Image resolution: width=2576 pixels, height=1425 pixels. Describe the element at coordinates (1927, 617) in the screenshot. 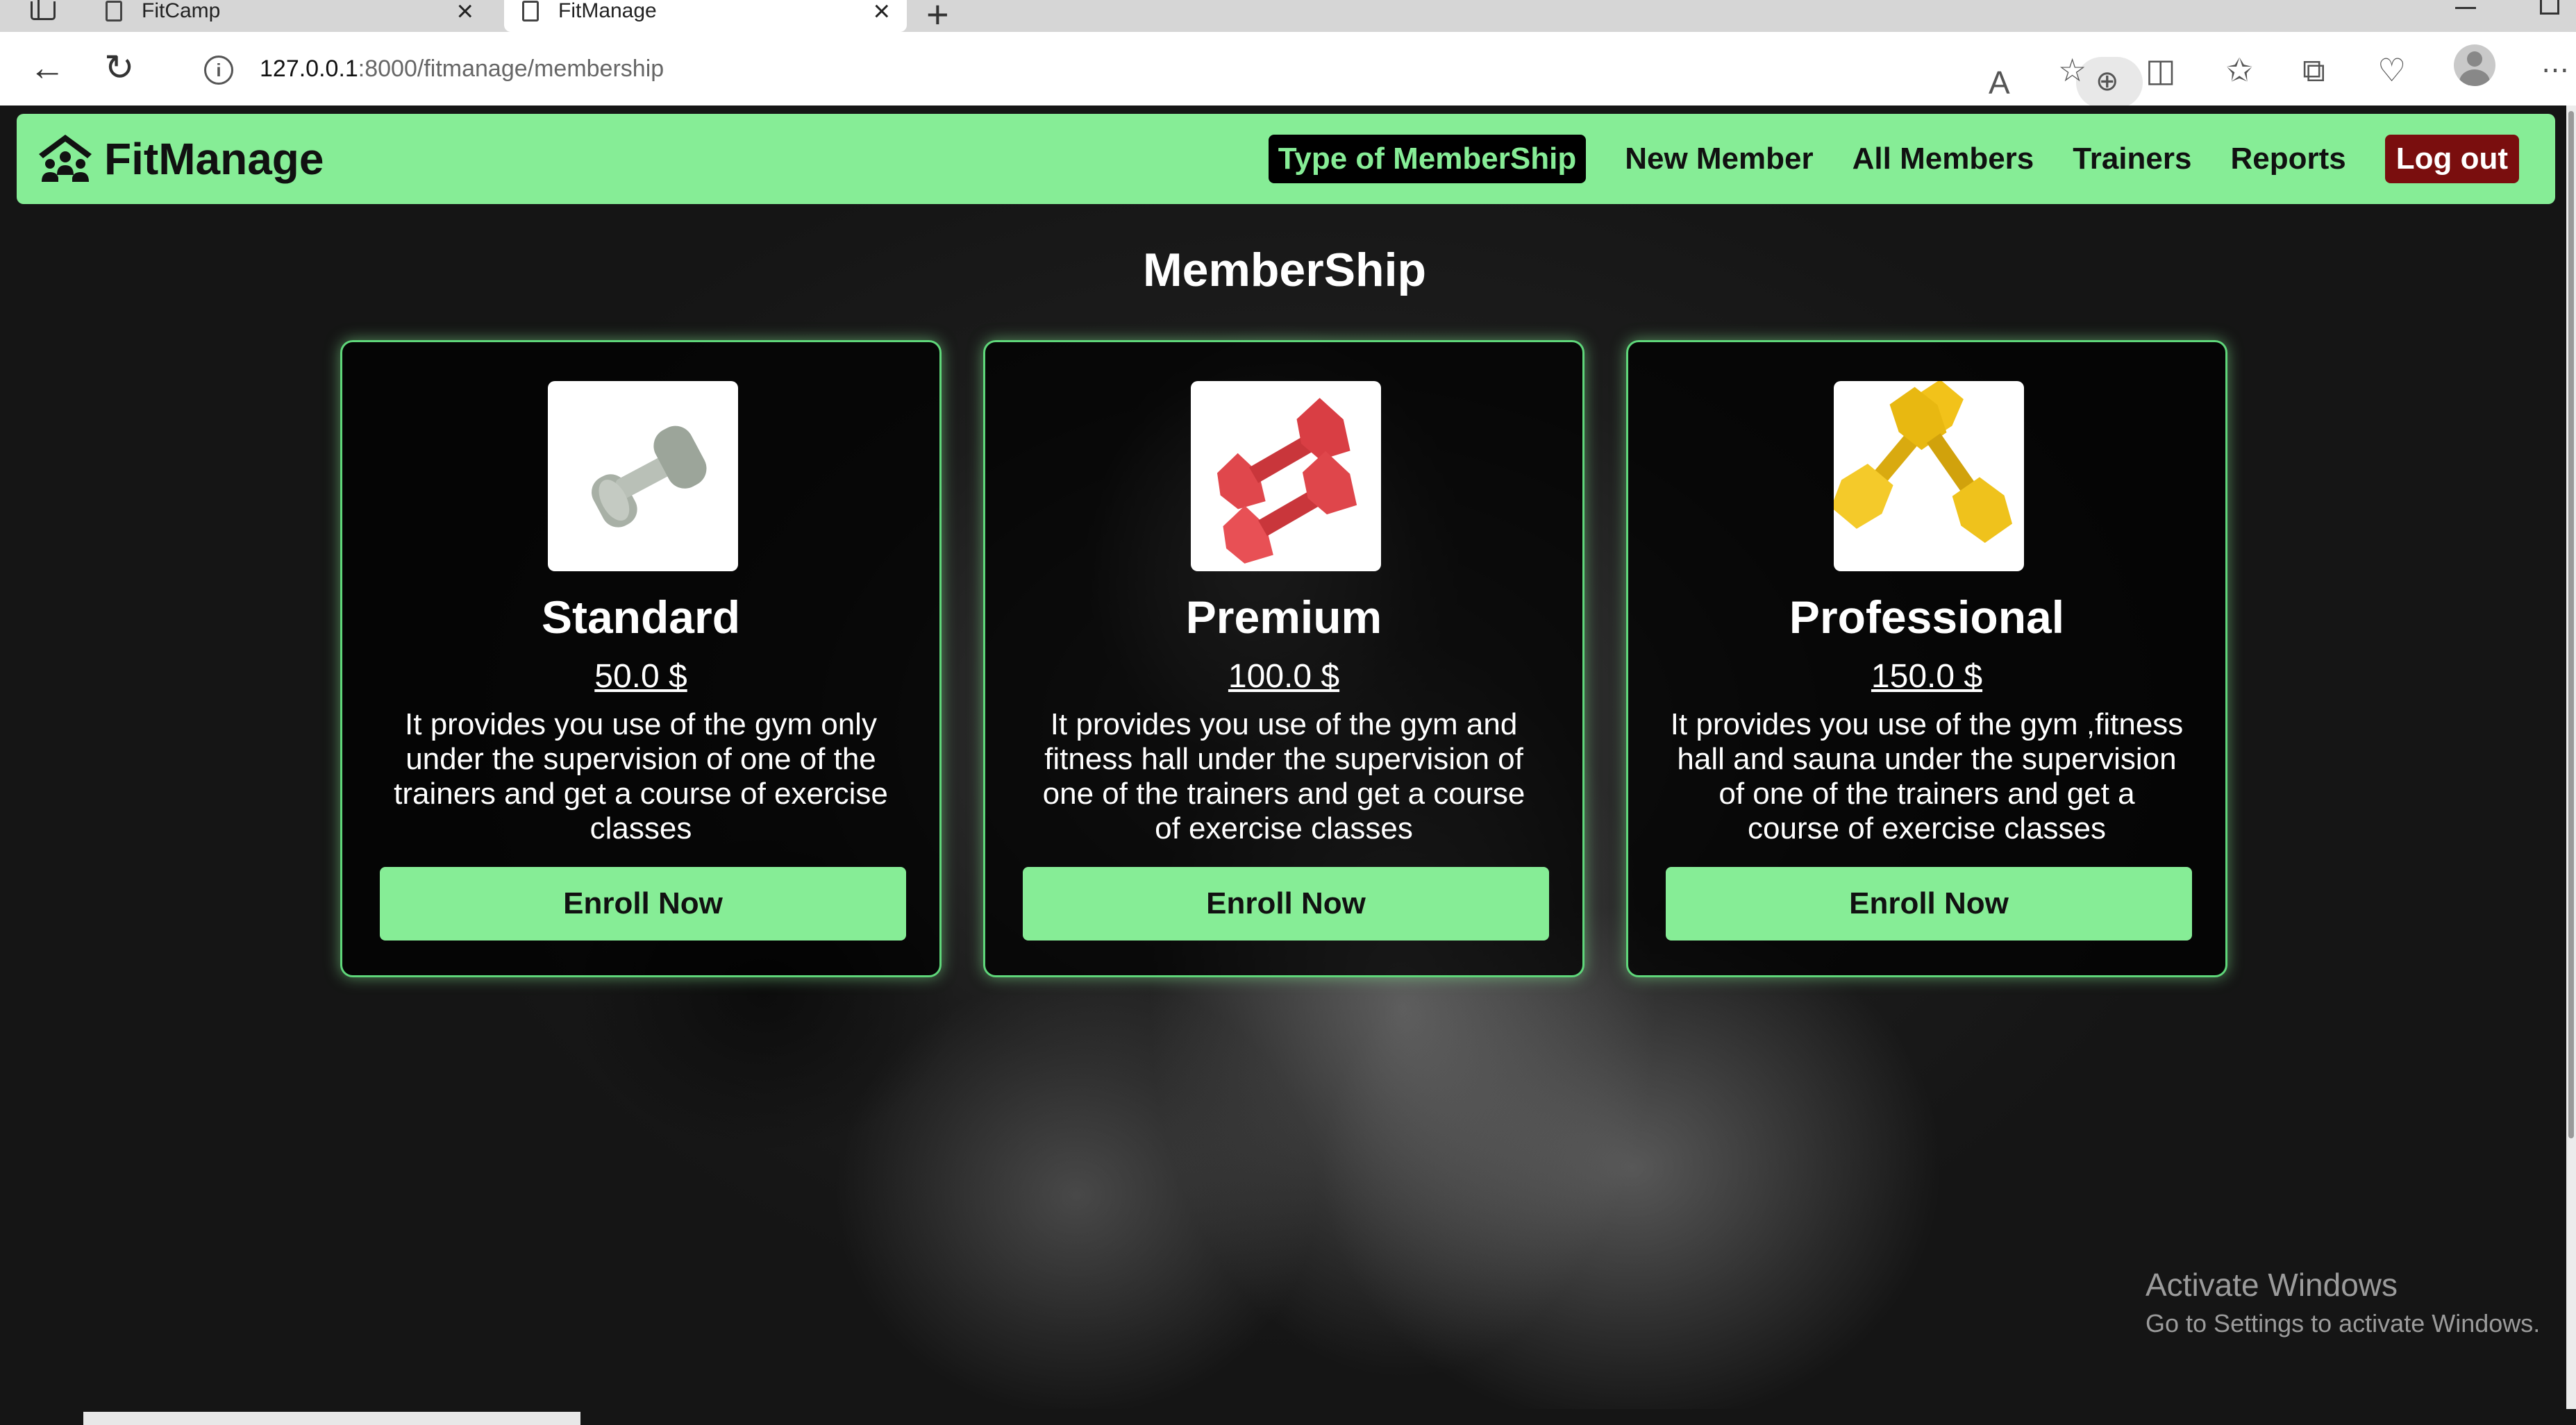

I see `plan-name: Professional` at that location.